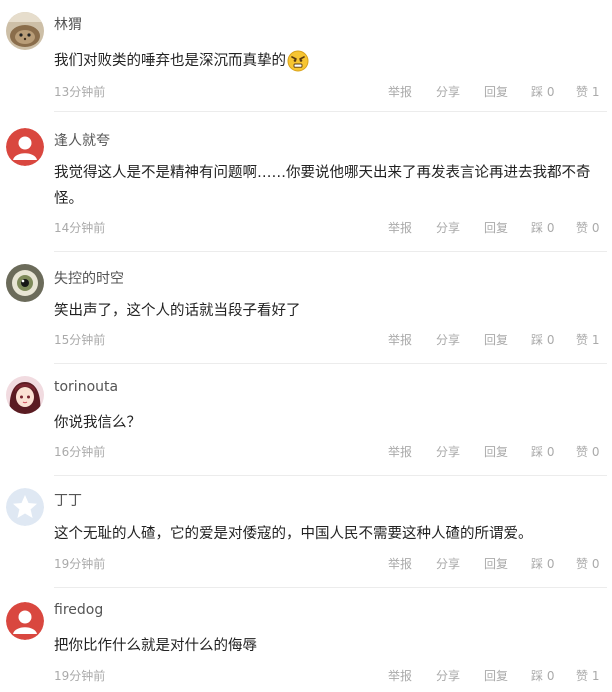 This screenshot has height=692, width=612. What do you see at coordinates (68, 500) in the screenshot?
I see `comment-author: 丁丁` at bounding box center [68, 500].